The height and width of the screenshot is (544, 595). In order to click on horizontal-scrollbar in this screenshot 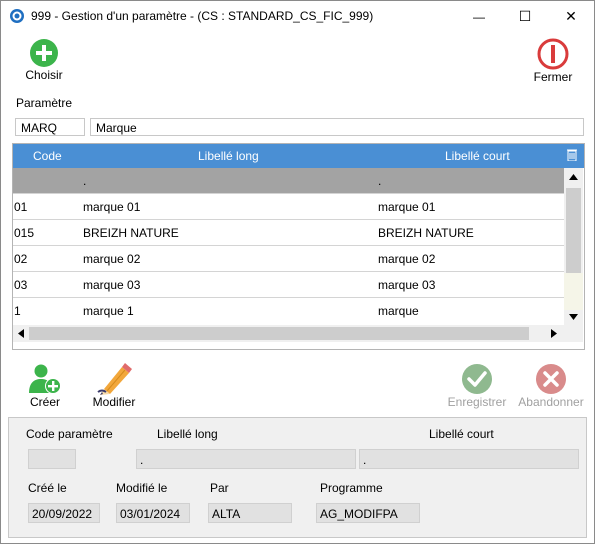, I will do `click(288, 333)`.